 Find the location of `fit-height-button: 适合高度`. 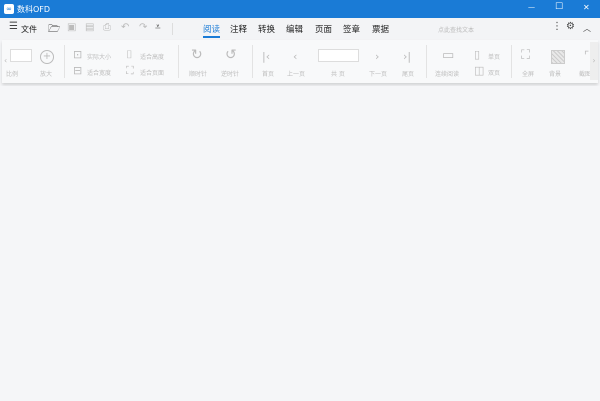

fit-height-button: 适合高度 is located at coordinates (152, 56).